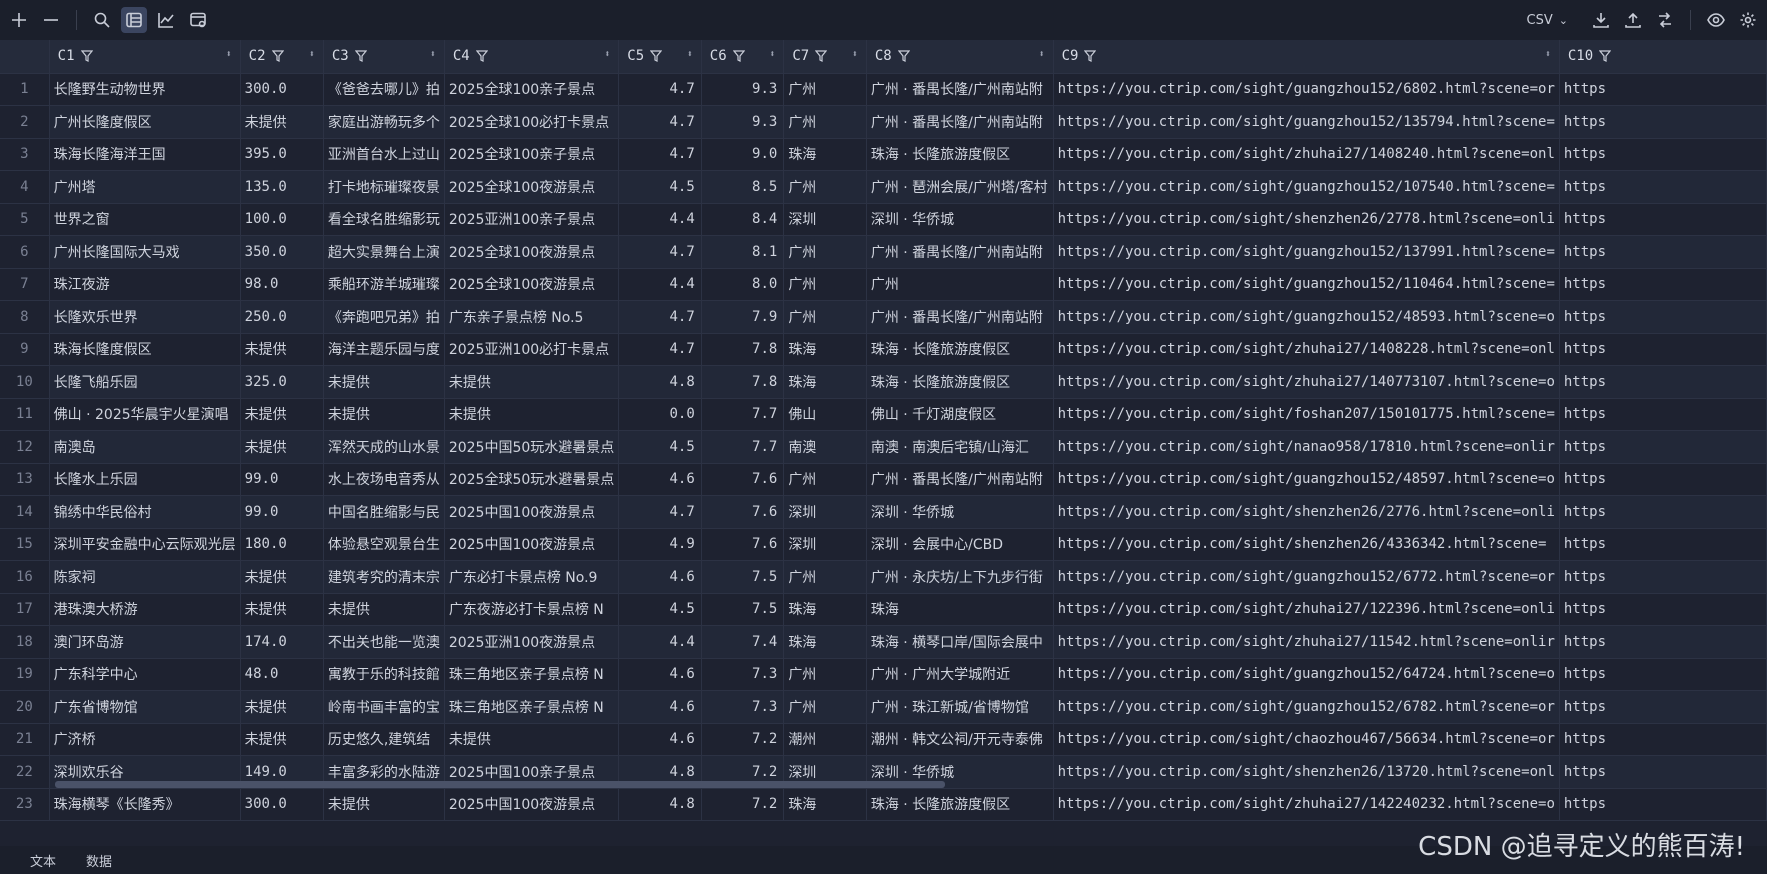  I want to click on cell-c6: 9.3, so click(743, 89).